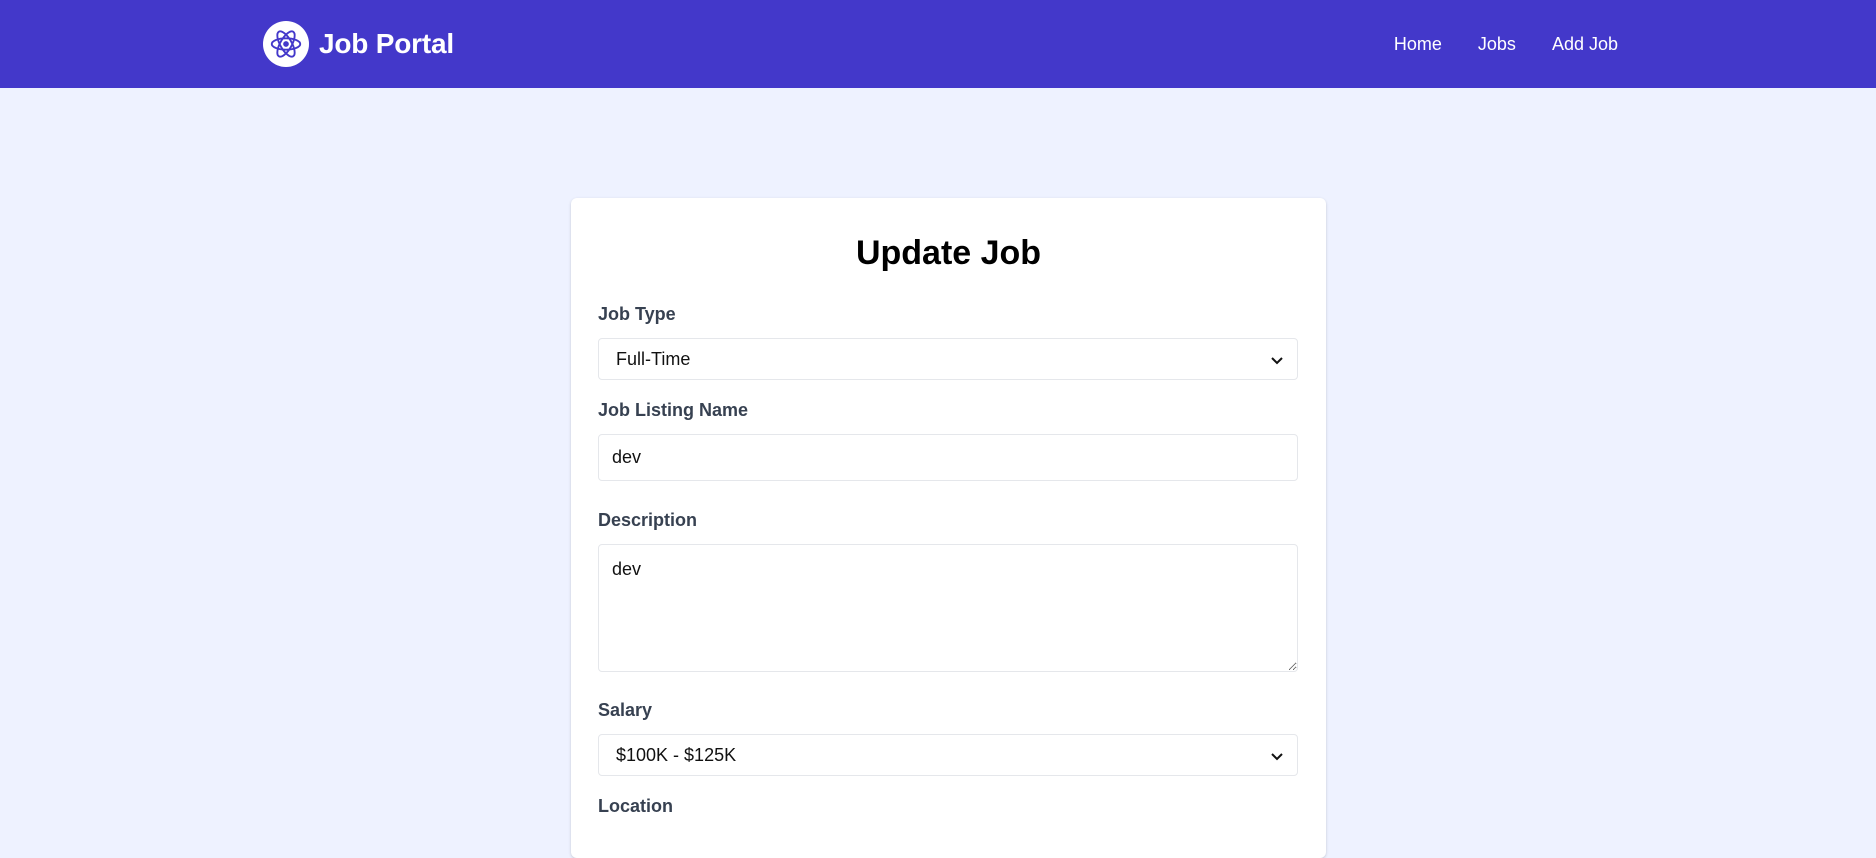  Describe the element at coordinates (653, 358) in the screenshot. I see `job-type-selected-value: Full-Time` at that location.